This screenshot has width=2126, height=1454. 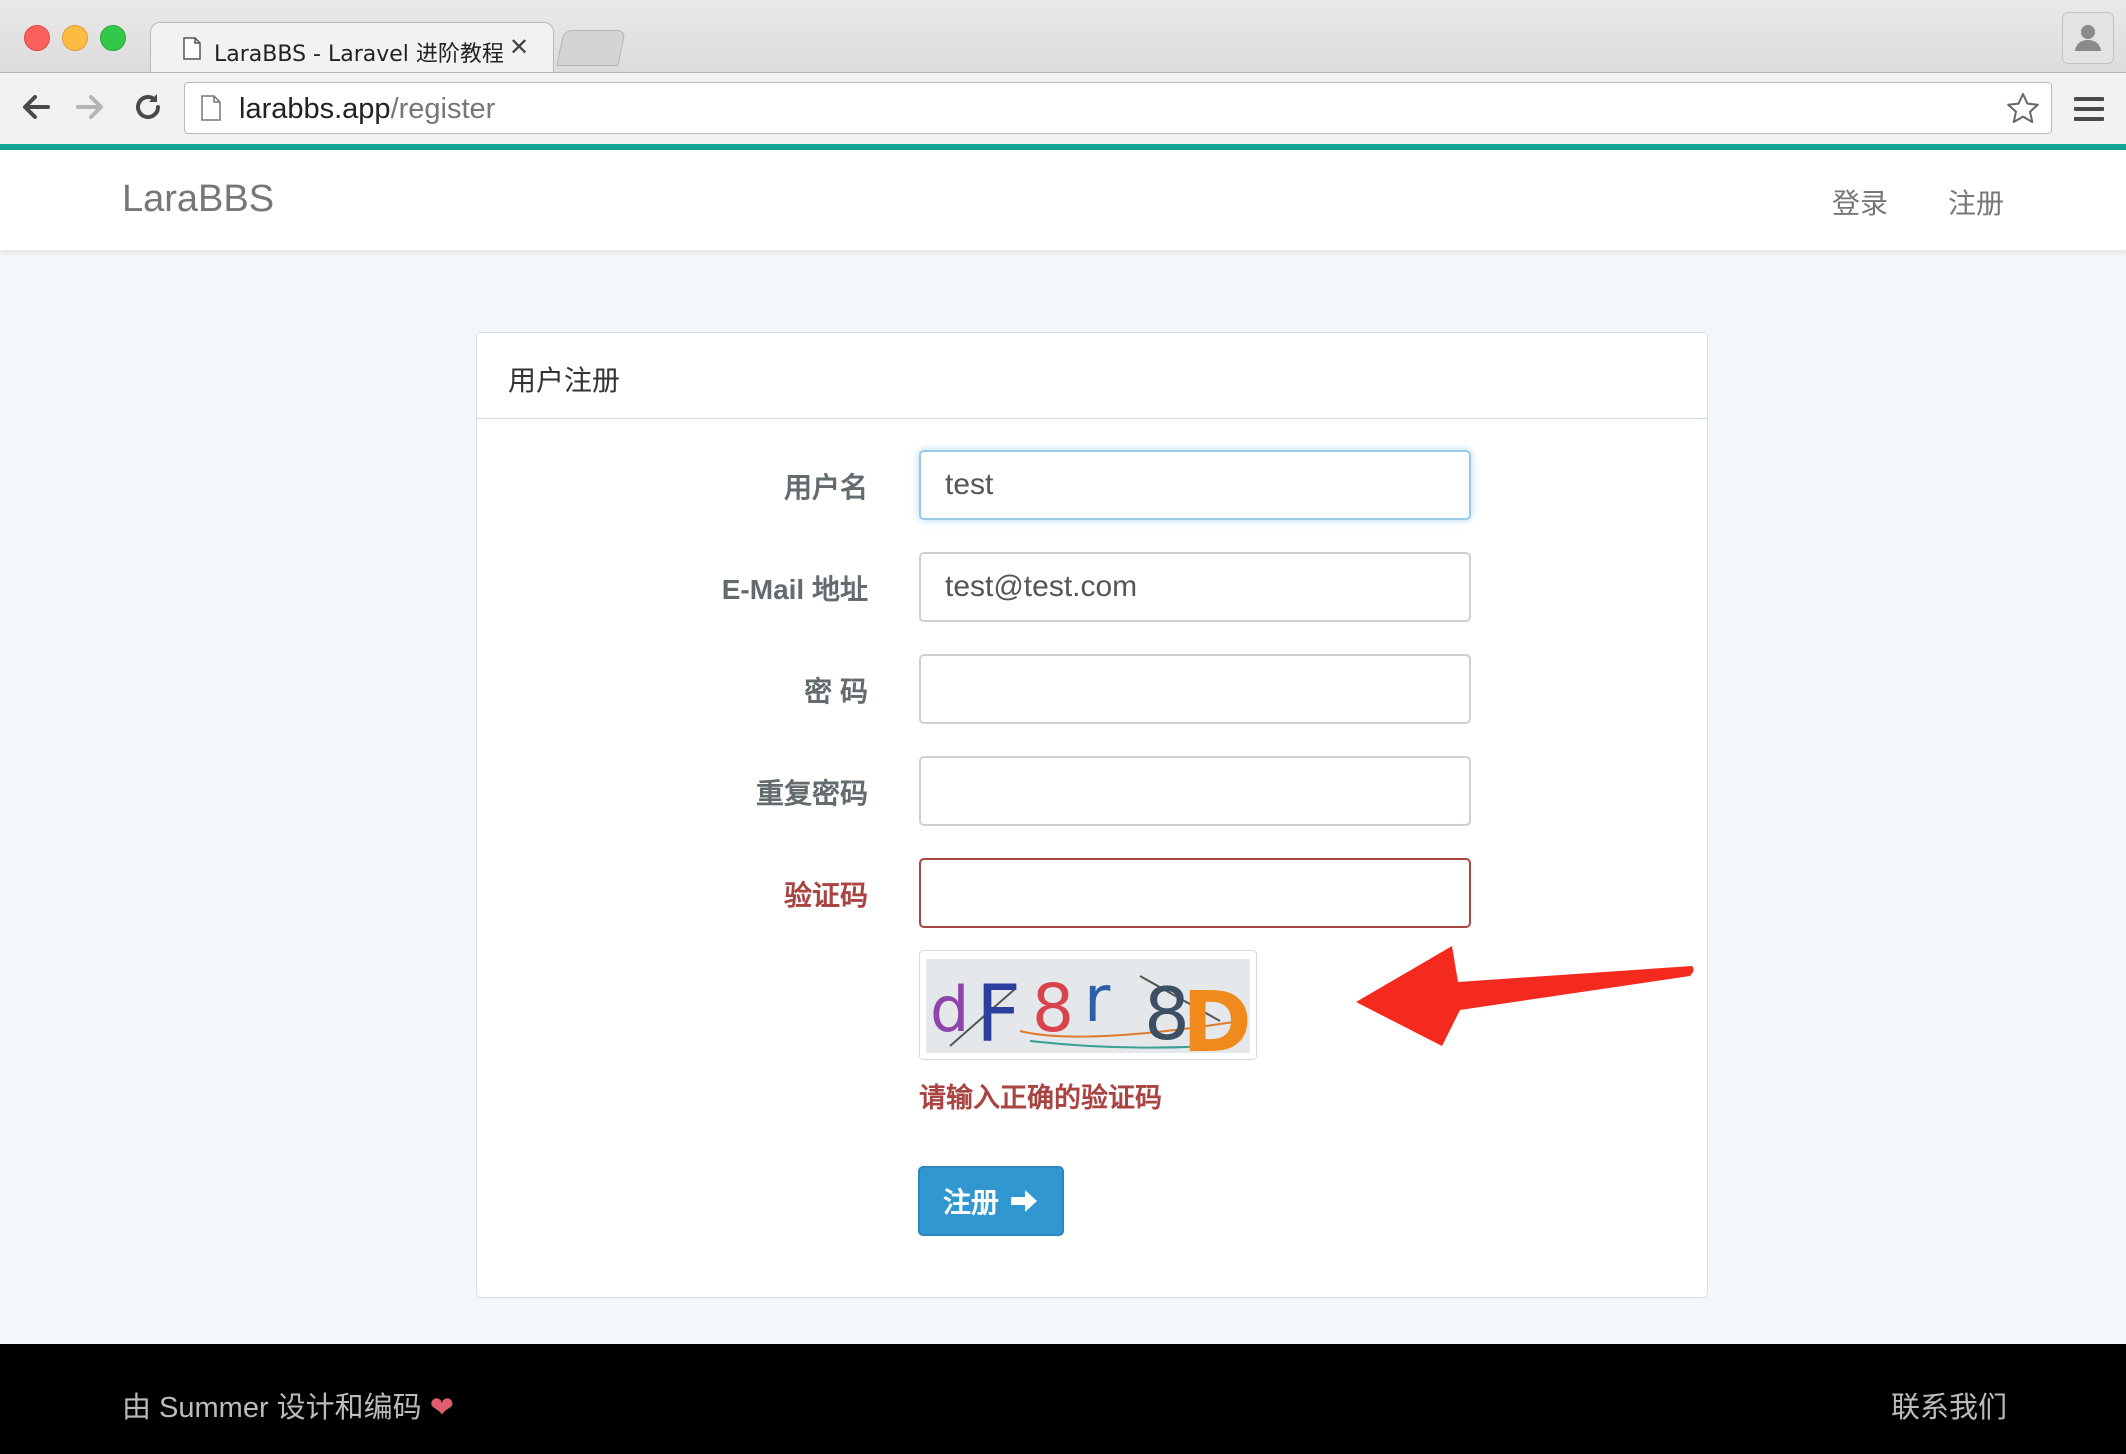 I want to click on brand-logo-link: LaraBBS, so click(x=198, y=199).